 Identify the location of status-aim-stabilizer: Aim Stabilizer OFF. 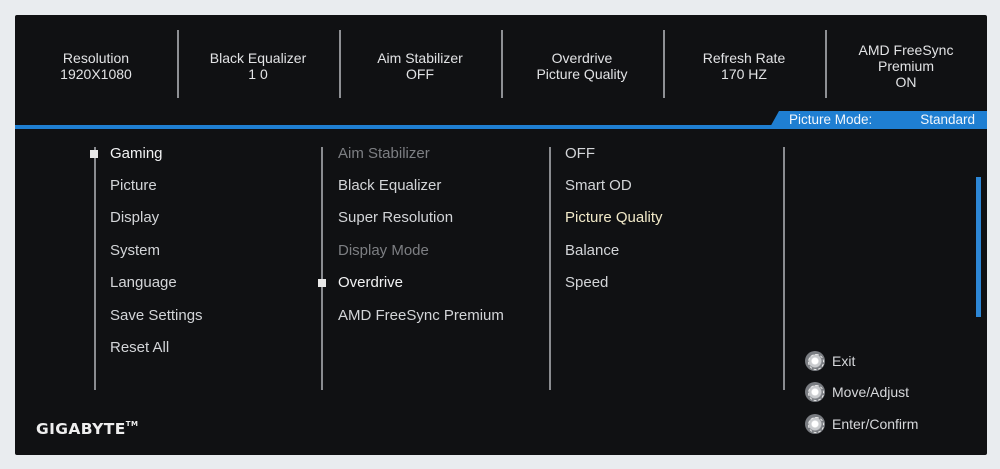
(420, 66).